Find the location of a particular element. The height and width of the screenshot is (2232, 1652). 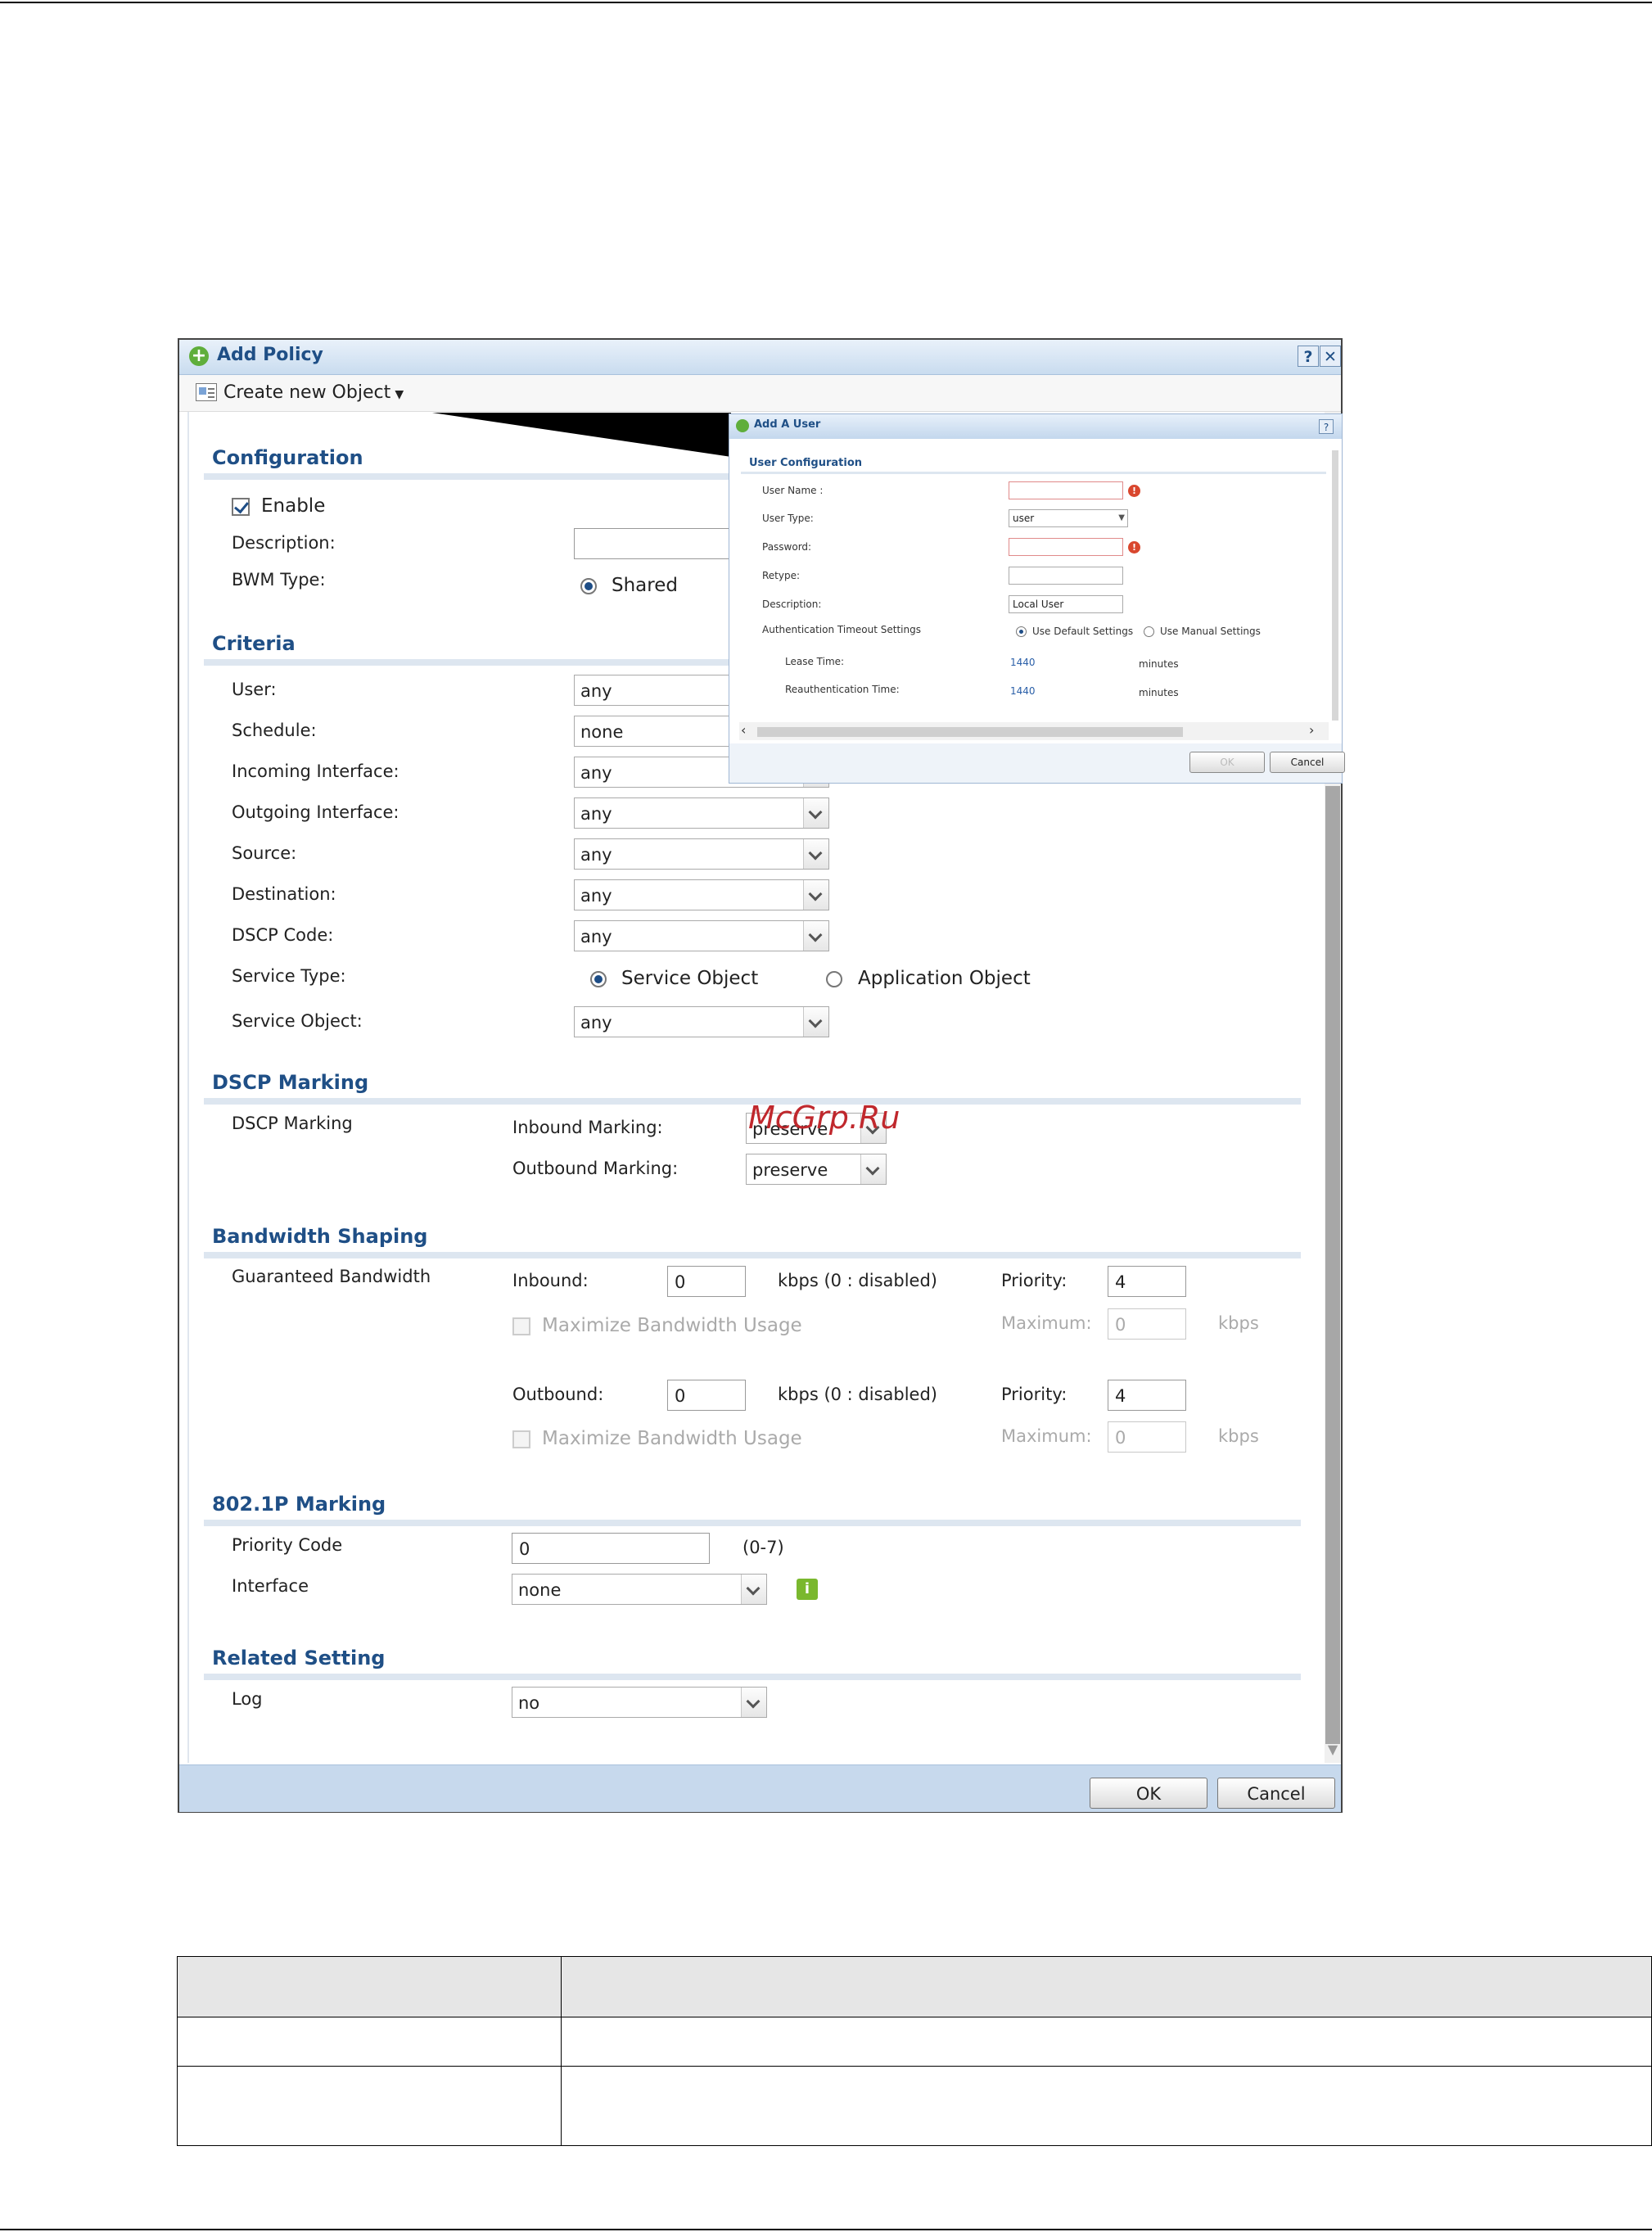

sub-vertical-scrollbar is located at coordinates (1335, 585).